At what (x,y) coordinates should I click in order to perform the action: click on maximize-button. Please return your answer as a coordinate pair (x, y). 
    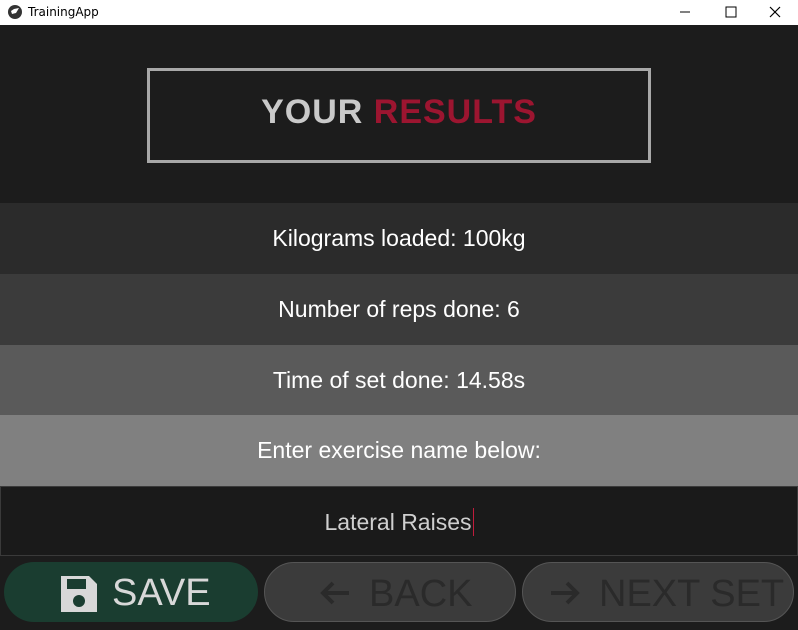
    Looking at the image, I should click on (731, 12).